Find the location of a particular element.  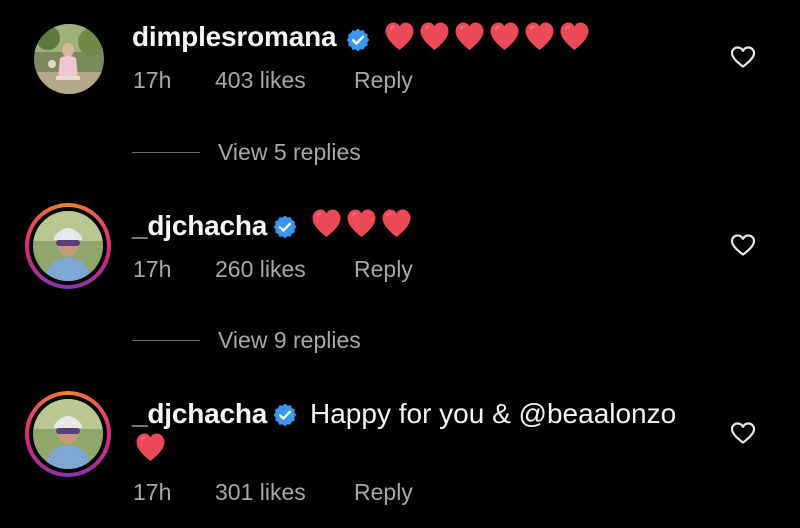

view-replies-button: View 9 replies is located at coordinates (246, 340).